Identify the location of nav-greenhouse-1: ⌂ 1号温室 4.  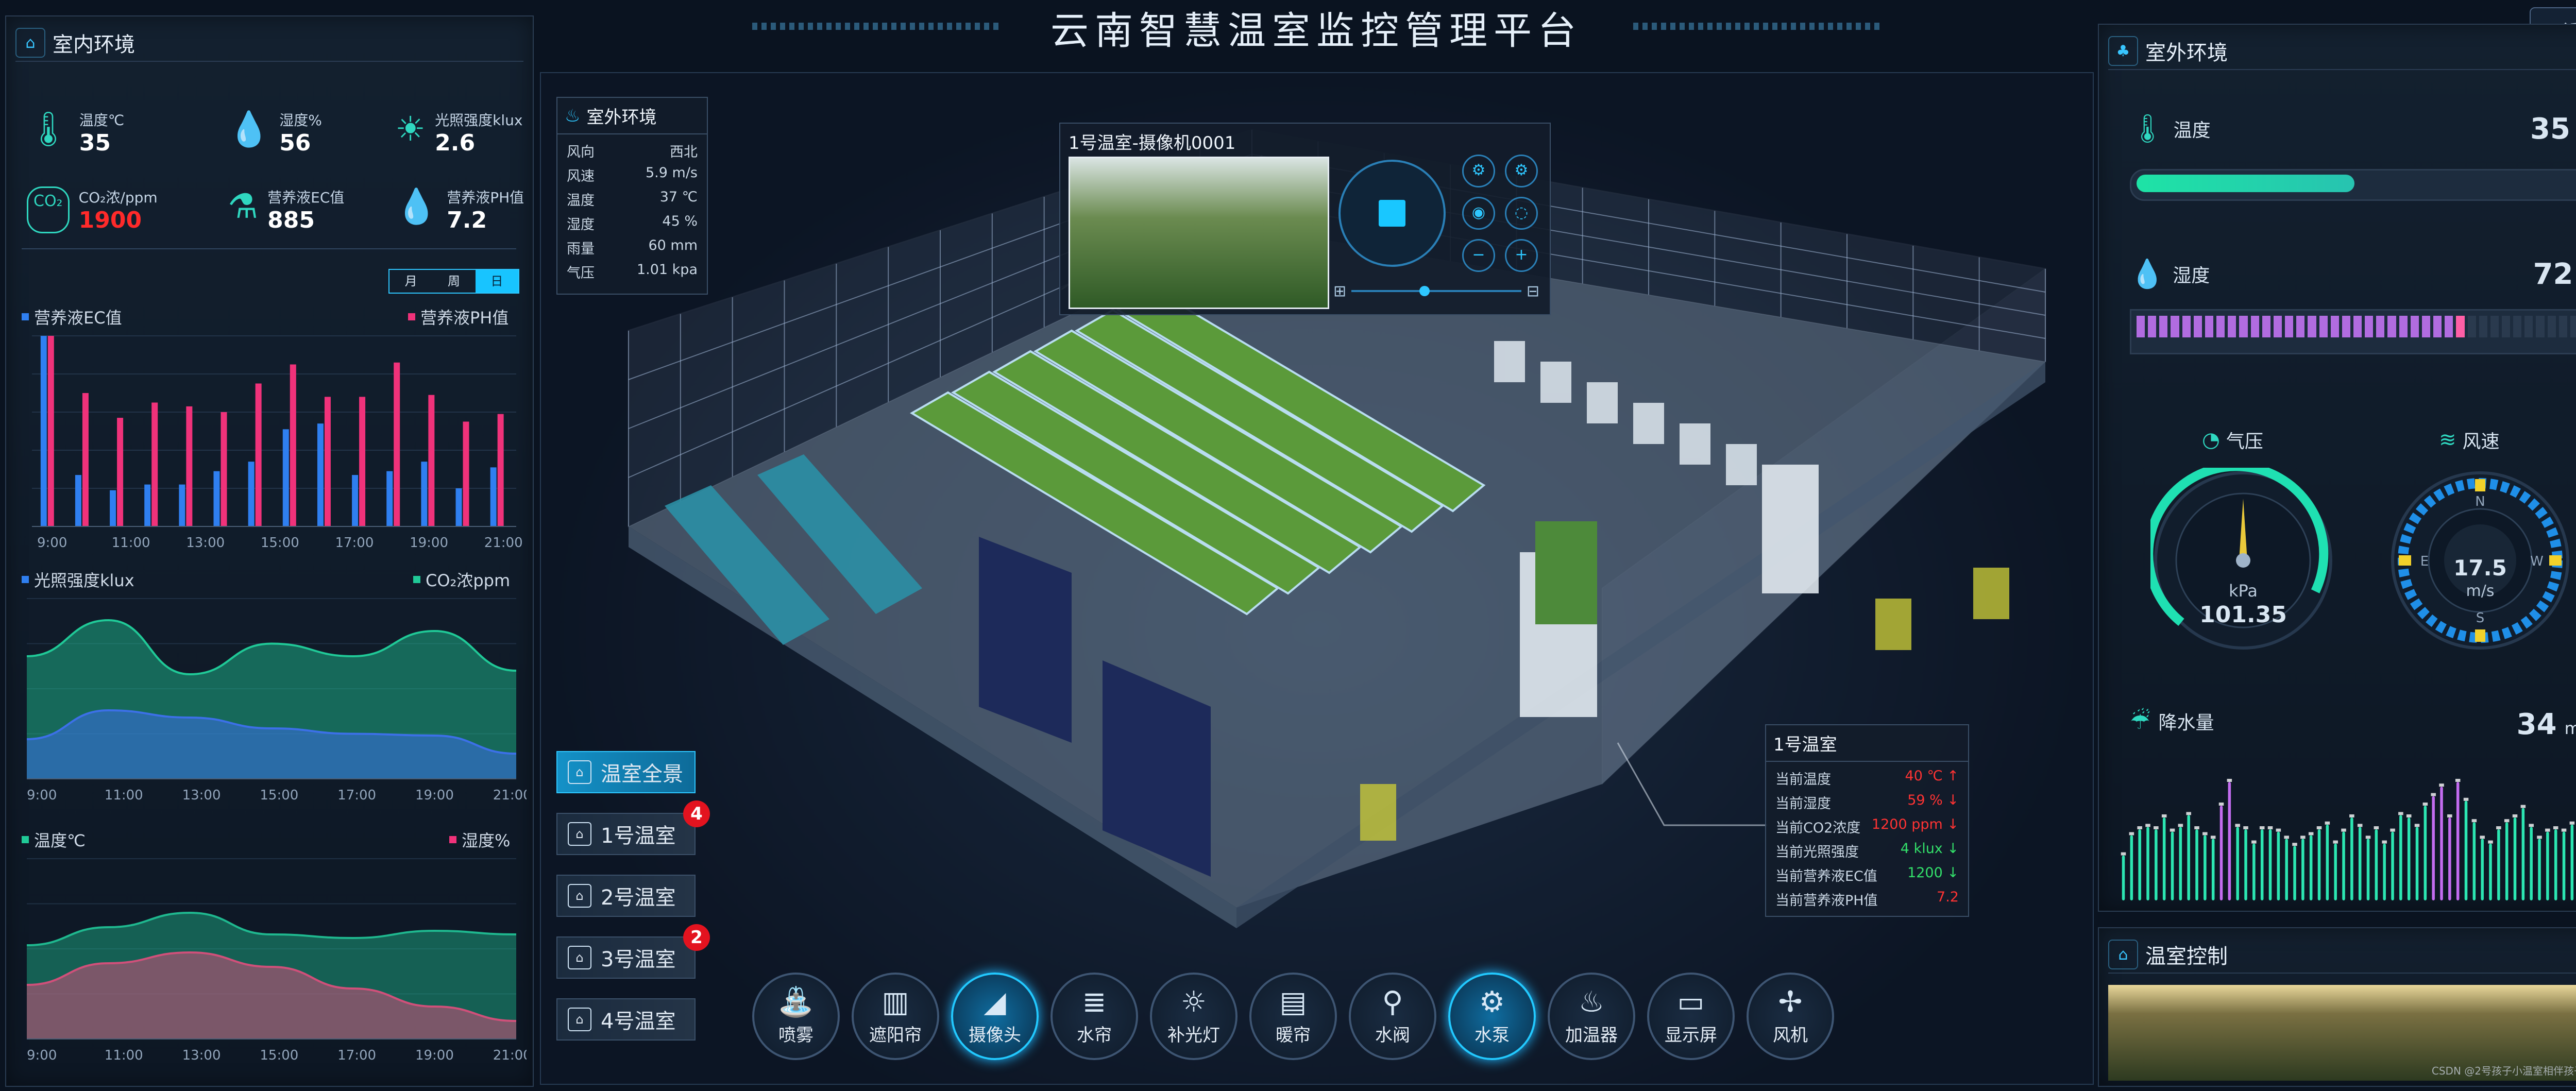
(633, 827).